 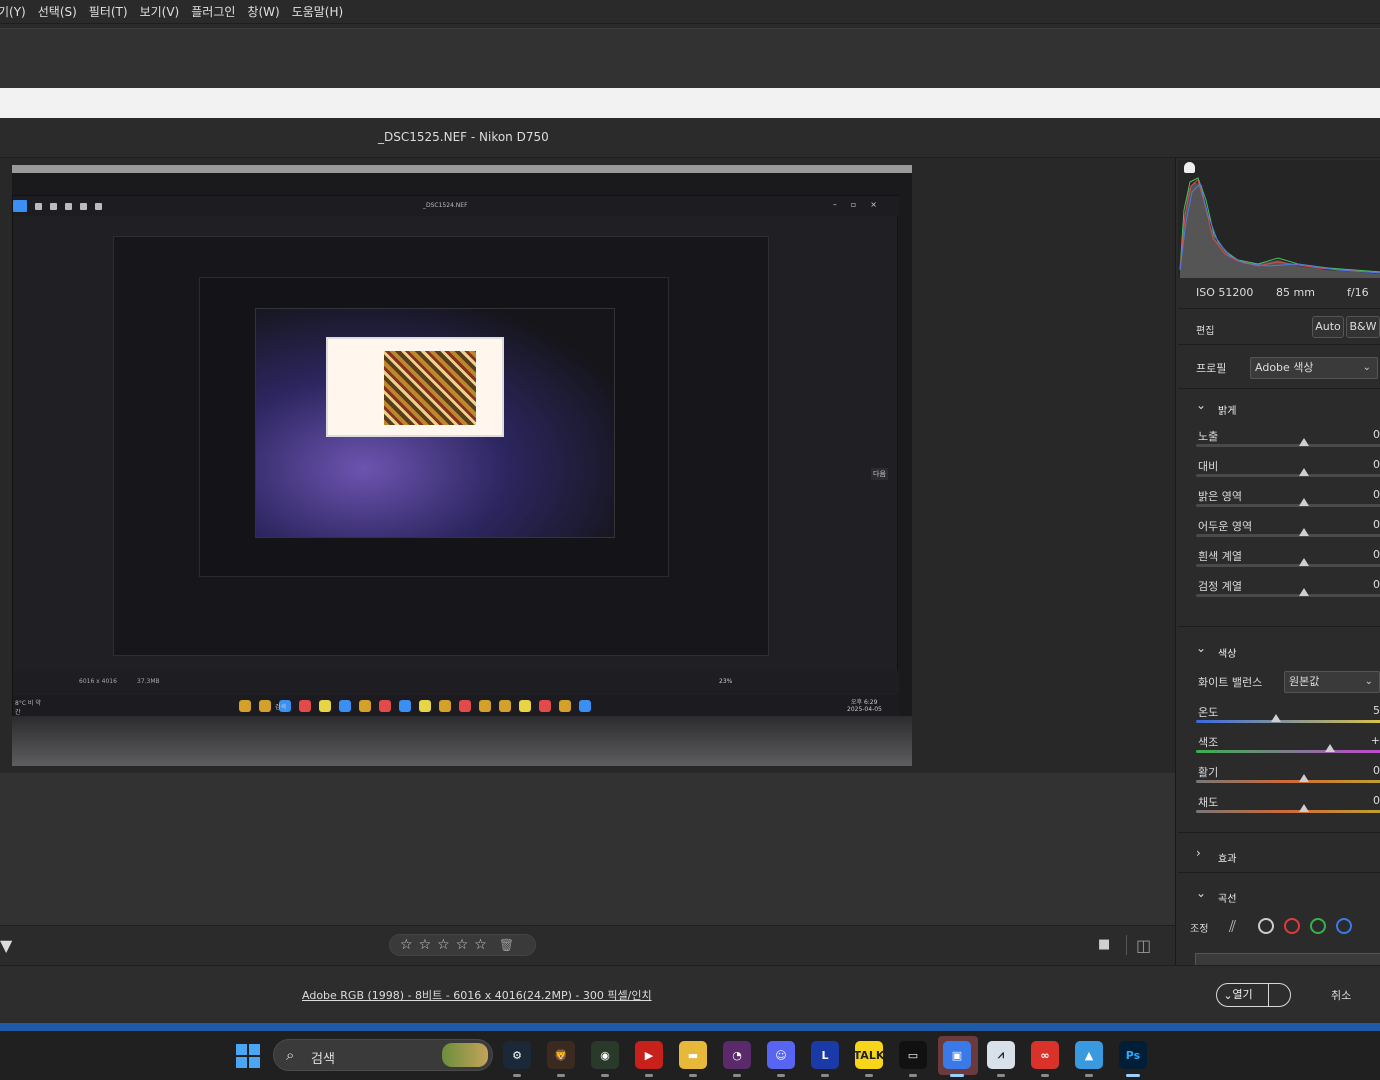 What do you see at coordinates (1045, 1059) in the screenshot?
I see `creative-cloud-icon: ∞` at bounding box center [1045, 1059].